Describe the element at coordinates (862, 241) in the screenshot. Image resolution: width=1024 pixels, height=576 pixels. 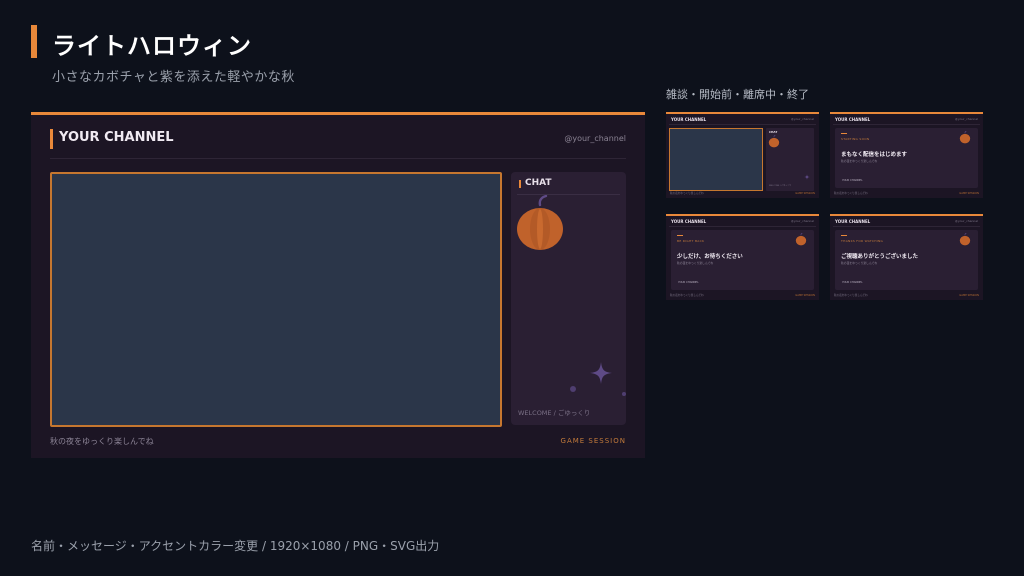
I see `thumb-tag: THANKS FOR WATCHING` at that location.